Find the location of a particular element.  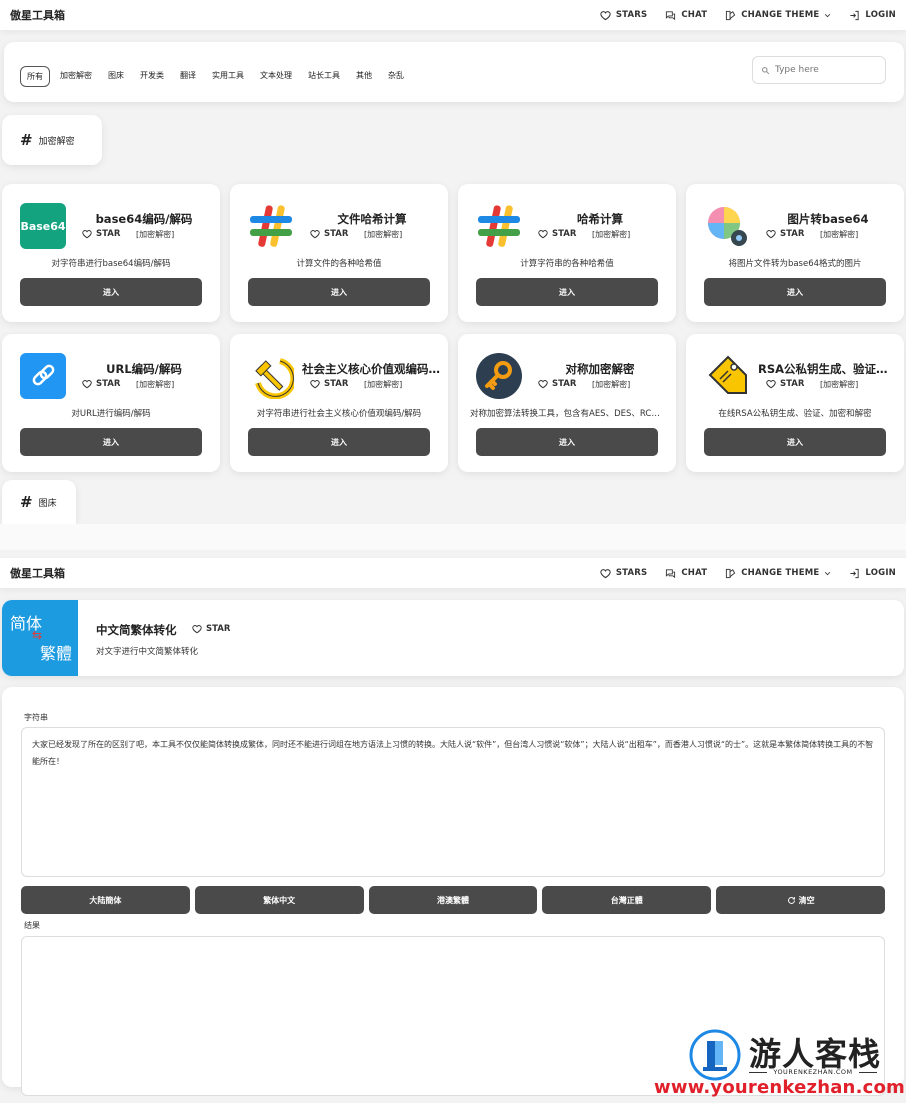

convert-button-row: 大陆簡体 繁体中文 港澳繁體 台灣正體 清空 is located at coordinates (453, 900).